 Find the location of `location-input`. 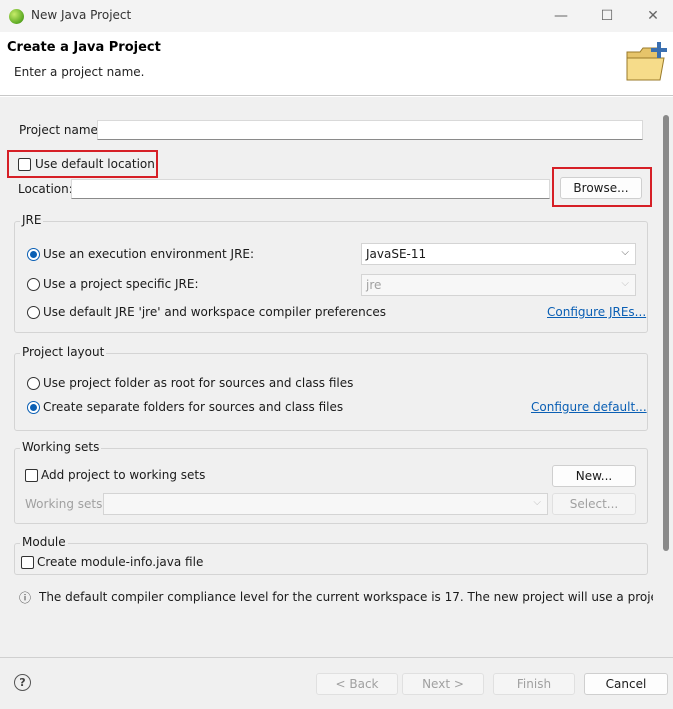

location-input is located at coordinates (310, 189).